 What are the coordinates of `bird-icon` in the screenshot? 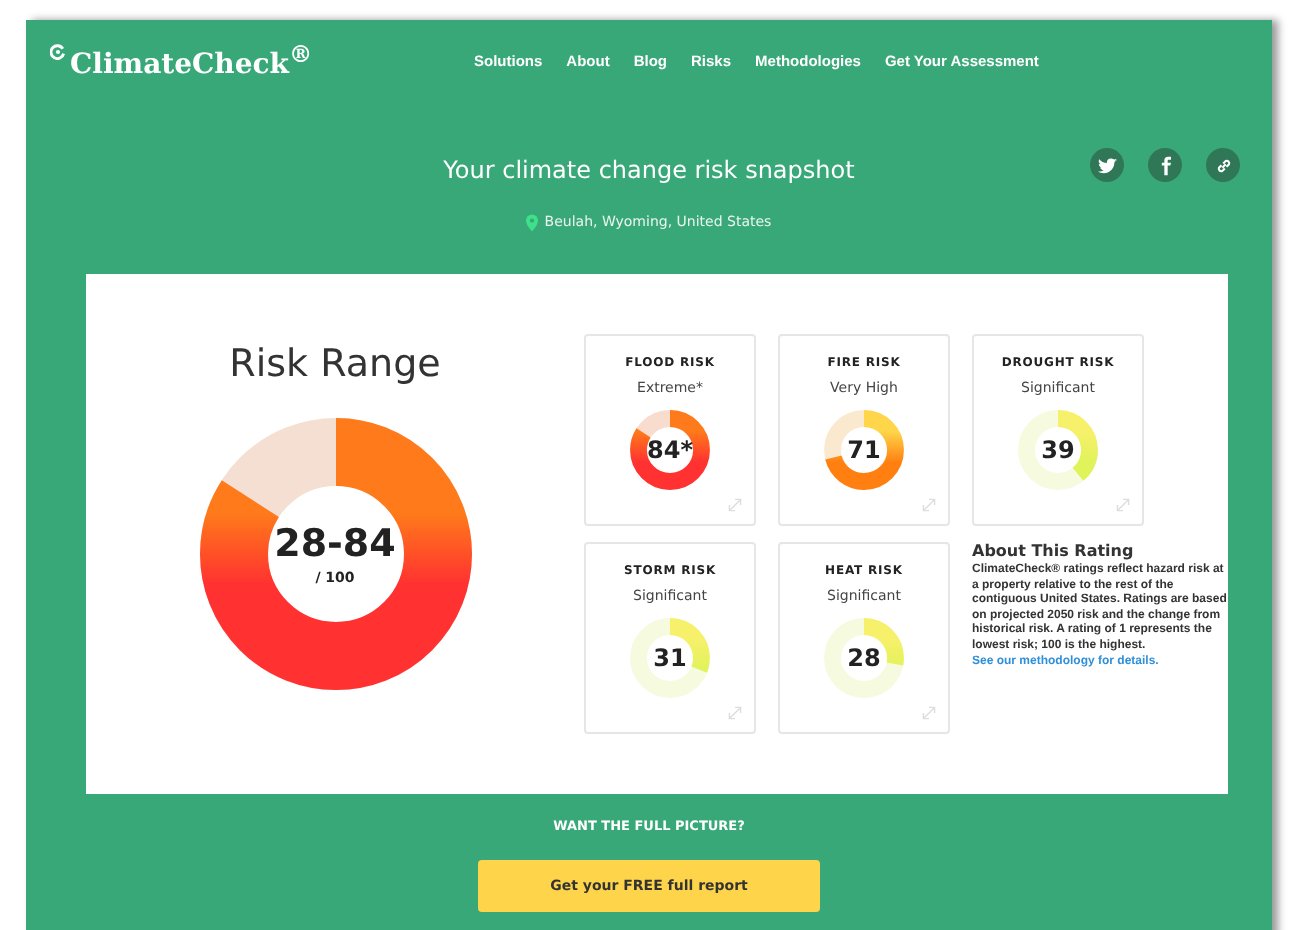 It's located at (1107, 165).